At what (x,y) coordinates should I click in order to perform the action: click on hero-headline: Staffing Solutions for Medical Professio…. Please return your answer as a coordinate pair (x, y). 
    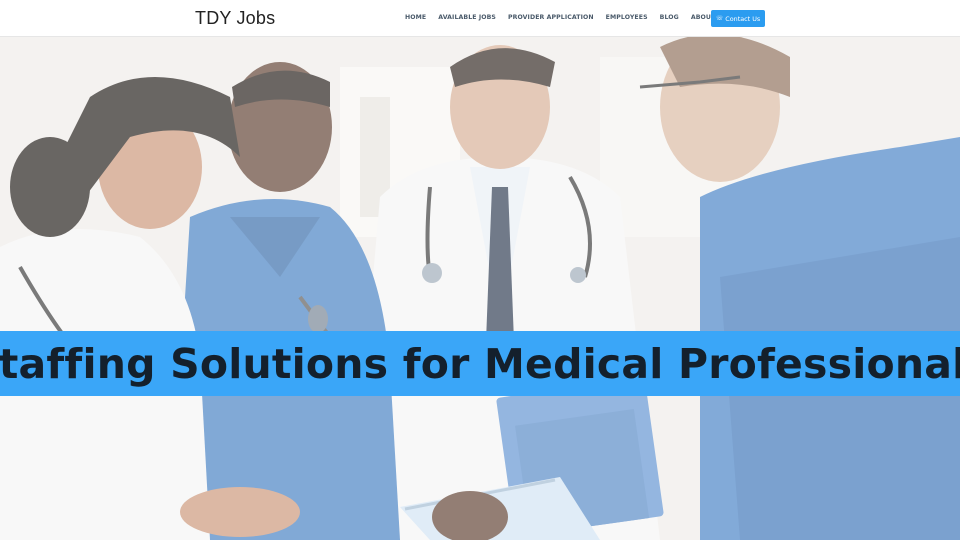
    Looking at the image, I should click on (480, 363).